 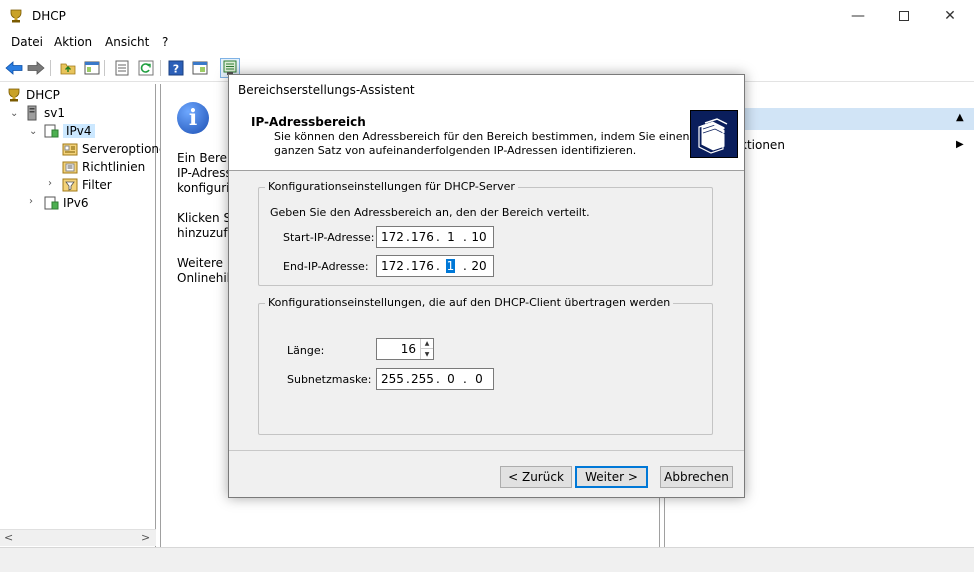 I want to click on menu-bar: Datei Aktion Ansicht ?, so click(x=487, y=43).